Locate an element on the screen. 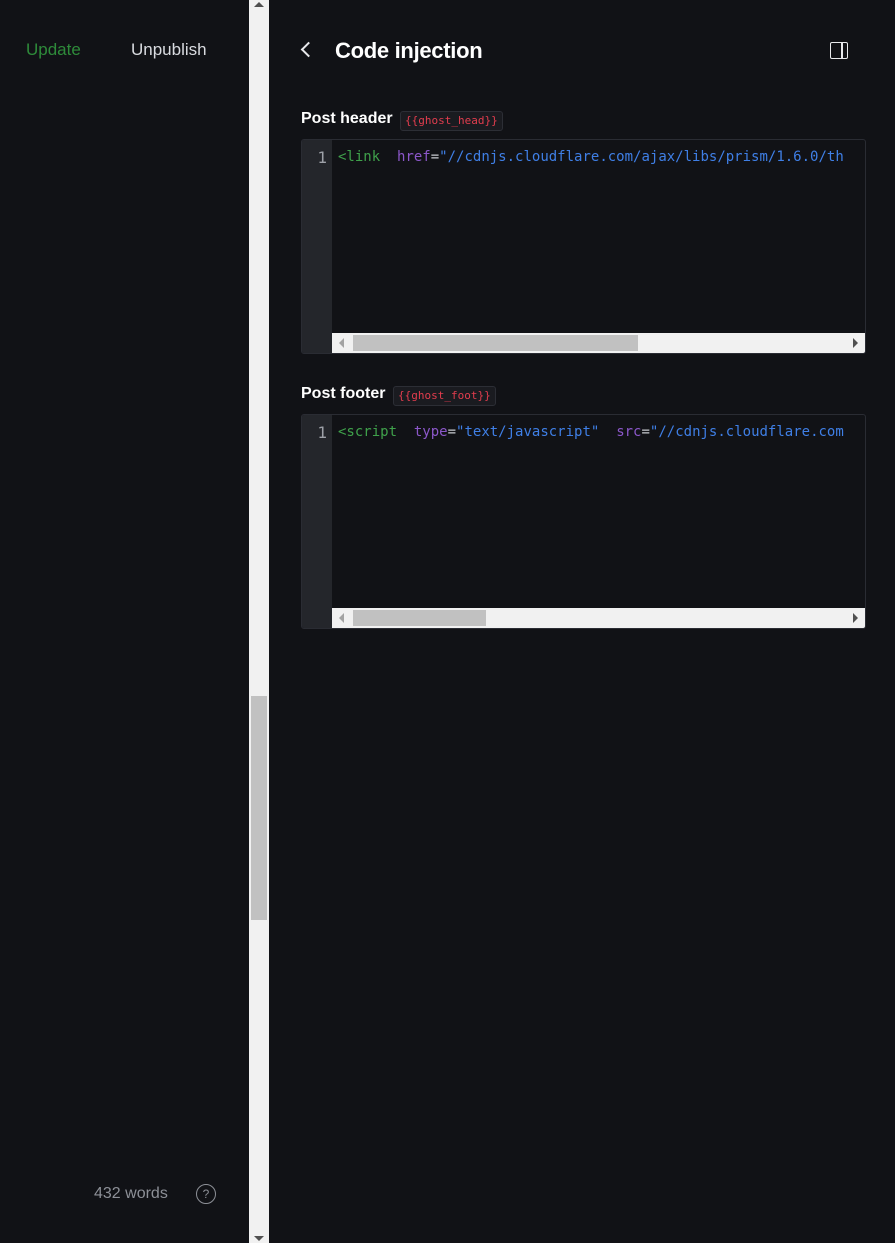 This screenshot has width=895, height=1243. post-footer-label: Post footer is located at coordinates (343, 393).